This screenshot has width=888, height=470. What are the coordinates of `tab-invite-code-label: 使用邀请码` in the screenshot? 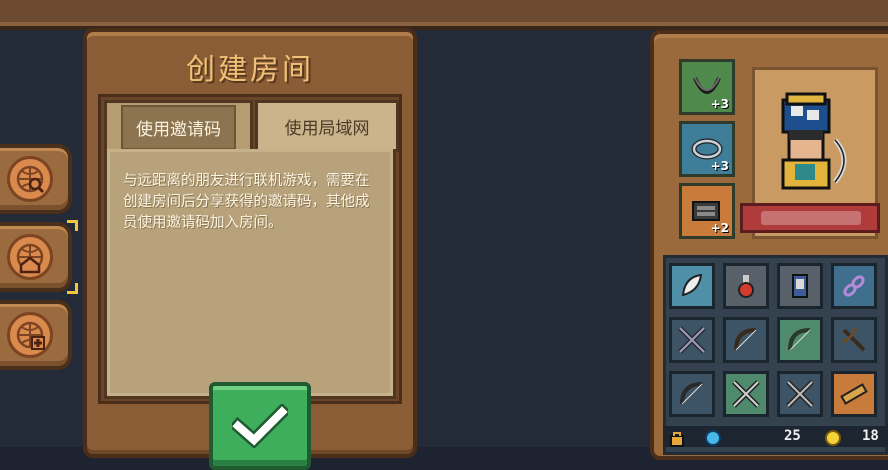 It's located at (178, 127).